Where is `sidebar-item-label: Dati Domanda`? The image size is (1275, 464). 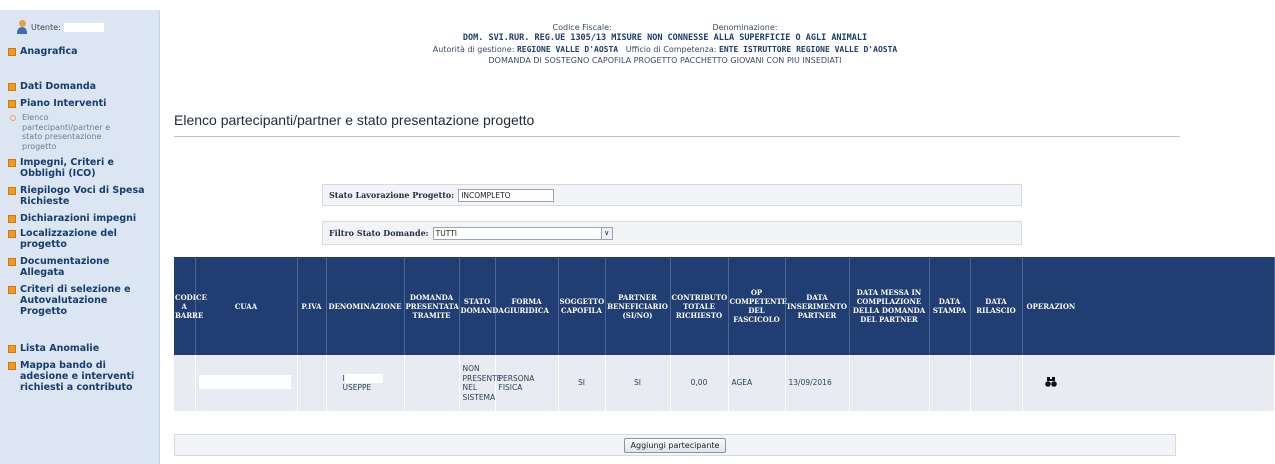
sidebar-item-label: Dati Domanda is located at coordinates (58, 86).